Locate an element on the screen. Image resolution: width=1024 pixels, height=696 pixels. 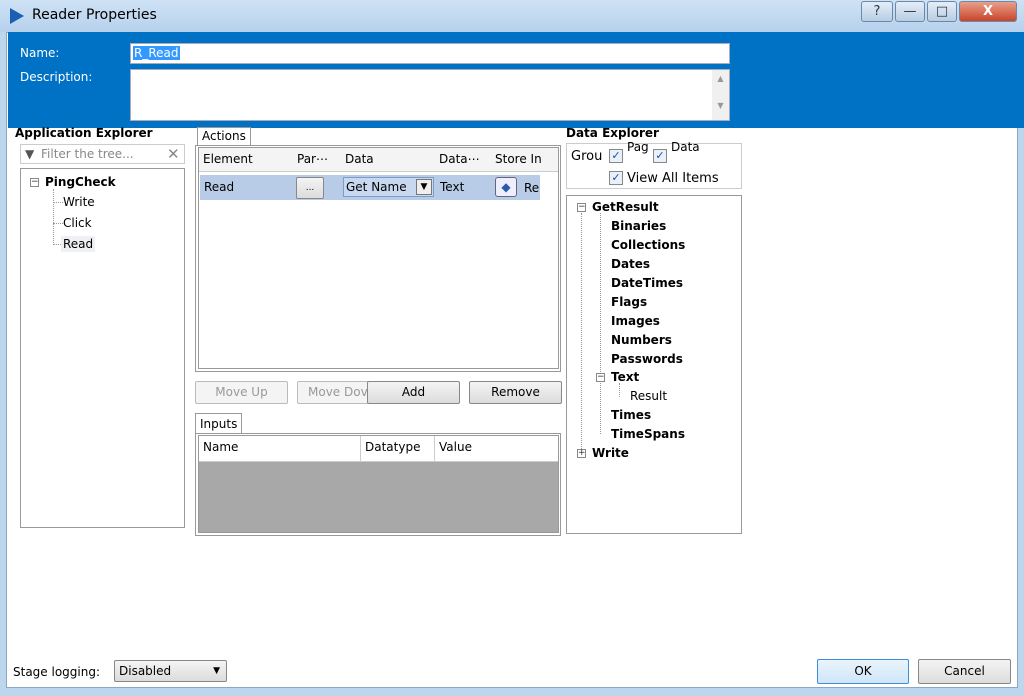
col-params: Par⋯ is located at coordinates (312, 159).